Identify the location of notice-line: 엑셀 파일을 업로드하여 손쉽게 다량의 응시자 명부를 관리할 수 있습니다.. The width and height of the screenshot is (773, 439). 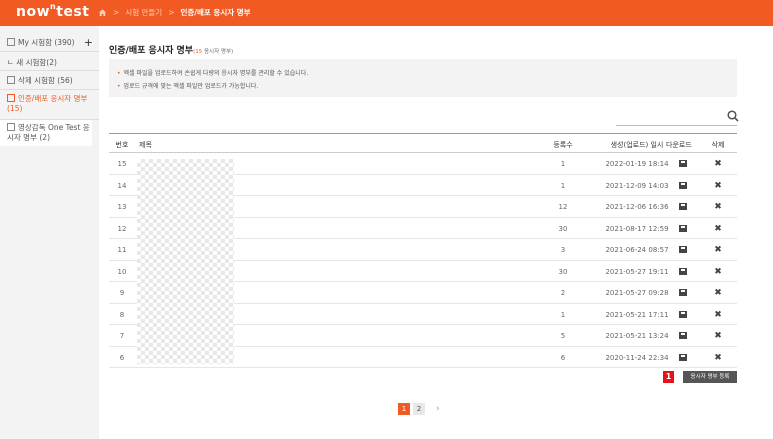
(213, 72).